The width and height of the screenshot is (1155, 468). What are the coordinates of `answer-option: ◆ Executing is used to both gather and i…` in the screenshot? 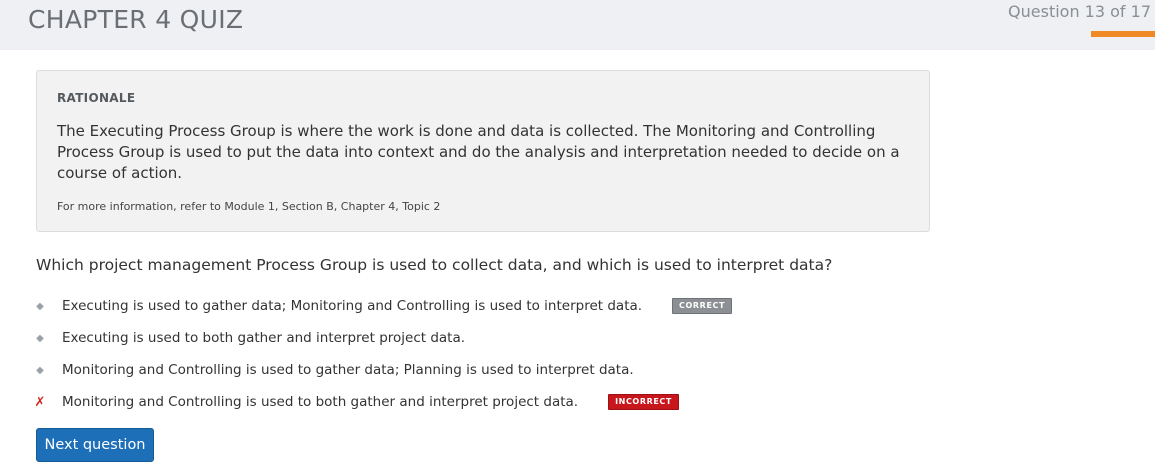 It's located at (480, 338).